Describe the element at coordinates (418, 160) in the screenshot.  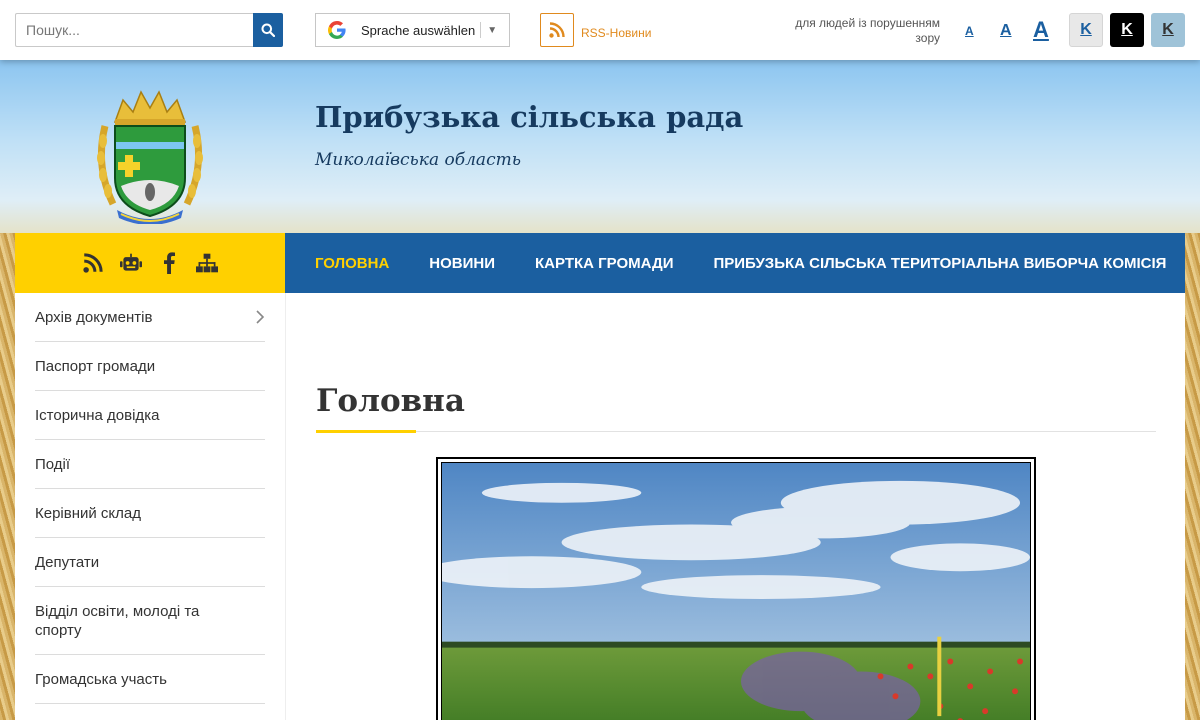
I see `site-subtitle: Миколаївська область` at that location.